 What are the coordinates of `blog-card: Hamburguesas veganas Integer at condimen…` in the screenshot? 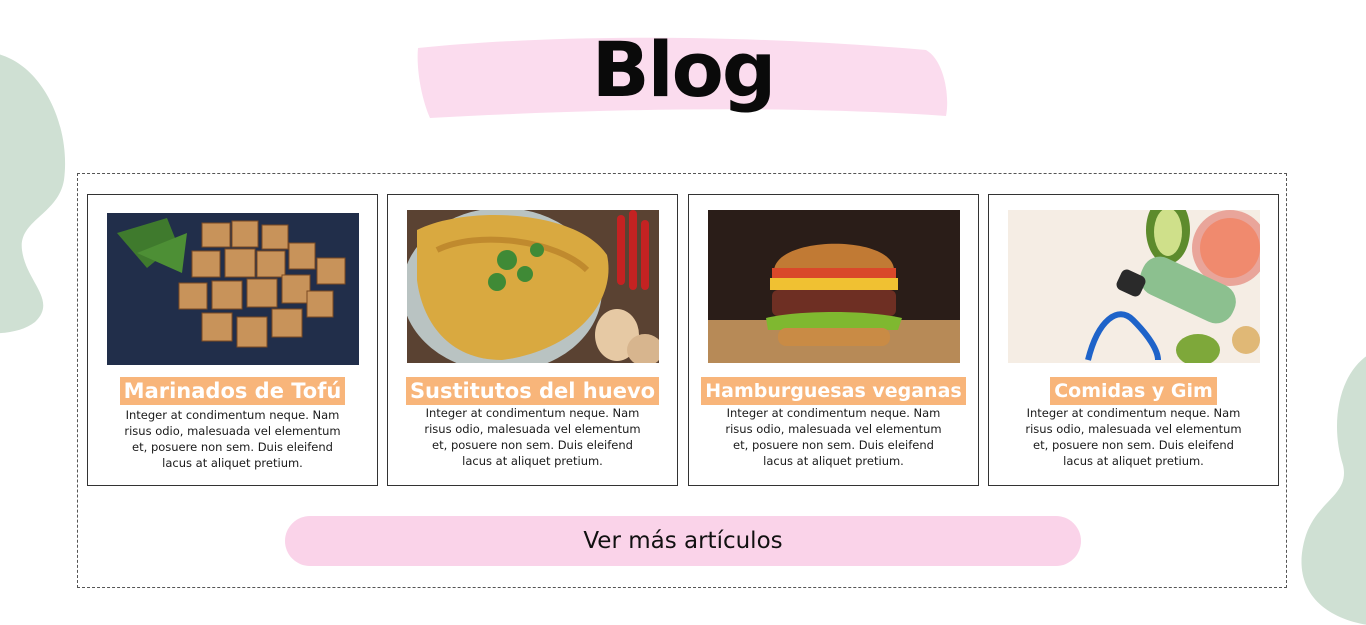 It's located at (833, 340).